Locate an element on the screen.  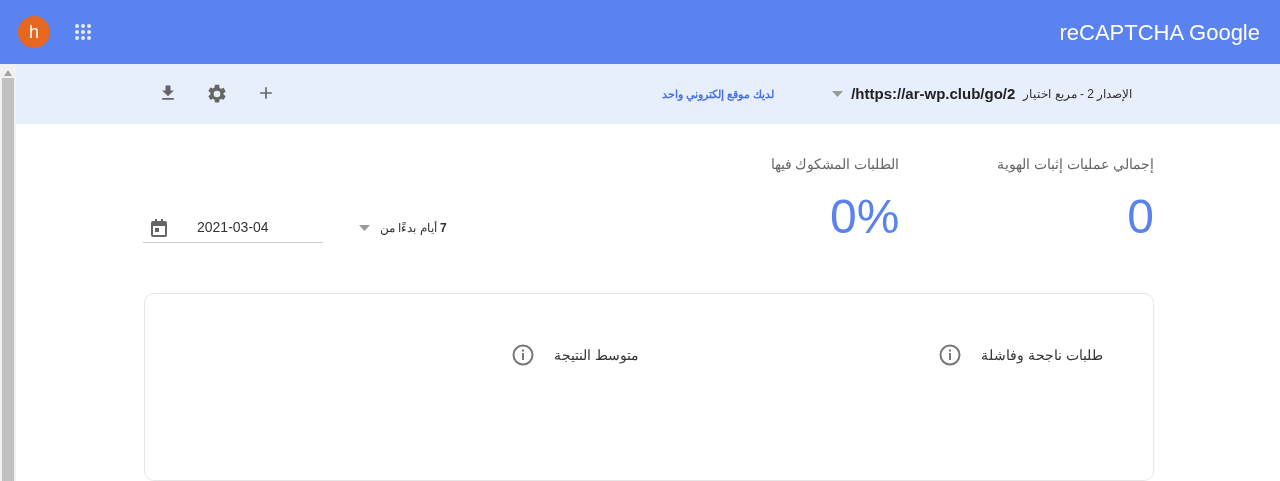
app-title: reCAPTCHA Google is located at coordinates (1159, 32).